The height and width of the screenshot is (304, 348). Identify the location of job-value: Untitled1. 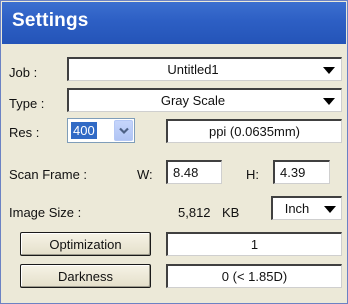
(193, 69).